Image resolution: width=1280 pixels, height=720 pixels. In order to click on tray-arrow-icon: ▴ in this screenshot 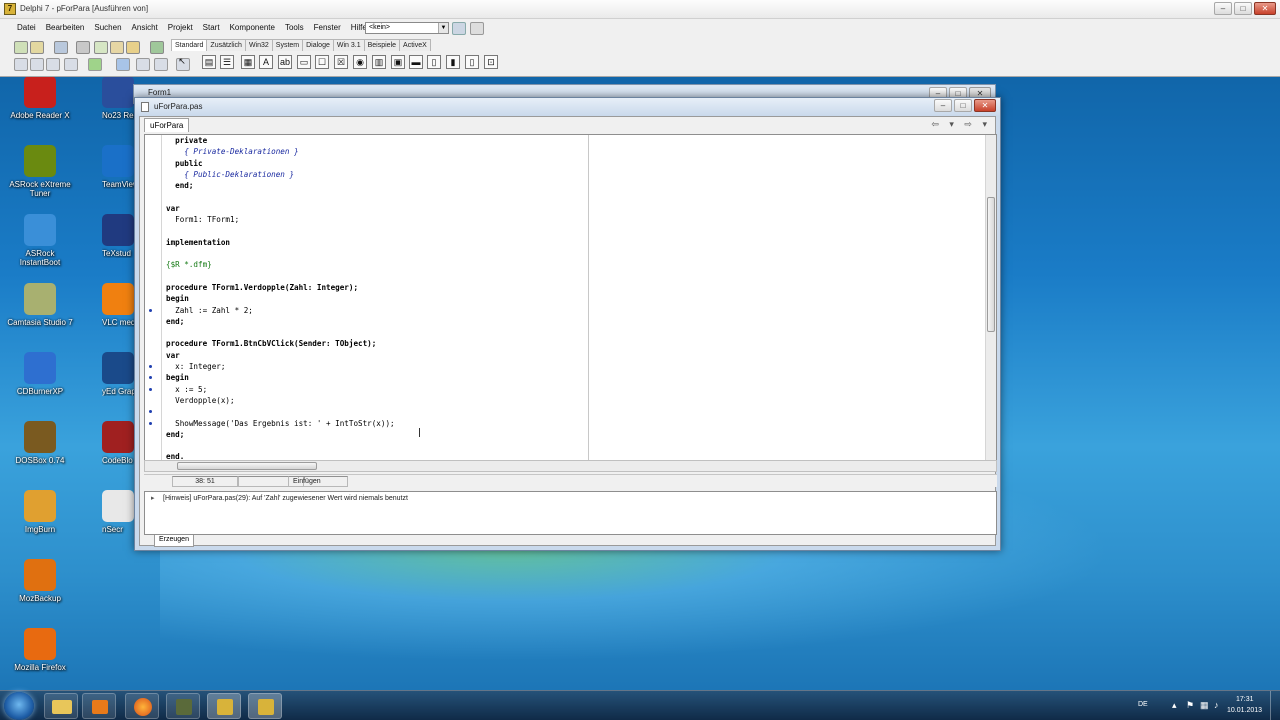, I will do `click(1174, 705)`.